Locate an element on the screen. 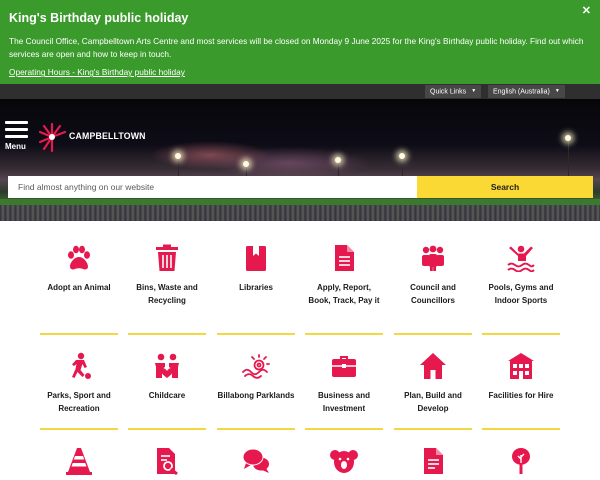 This screenshot has height=480, width=600. tile-animals is located at coordinates (344, 461).